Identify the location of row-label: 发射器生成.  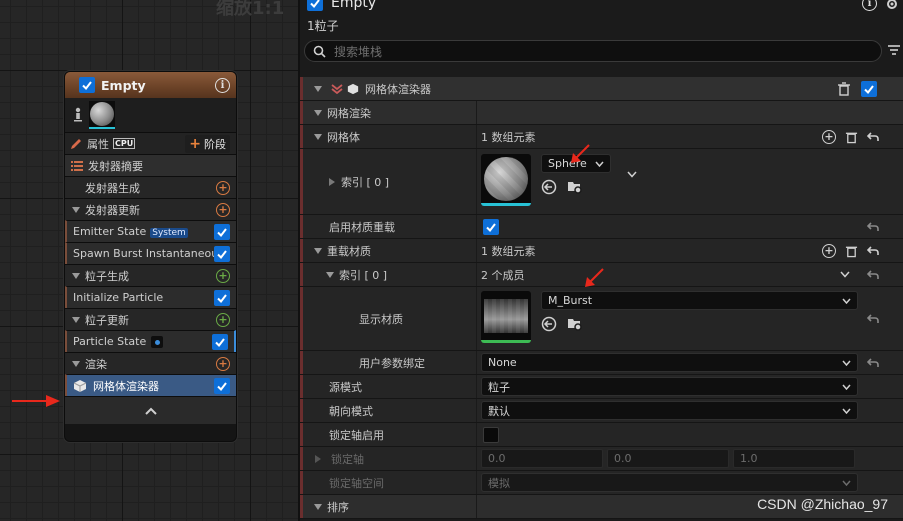
(112, 188).